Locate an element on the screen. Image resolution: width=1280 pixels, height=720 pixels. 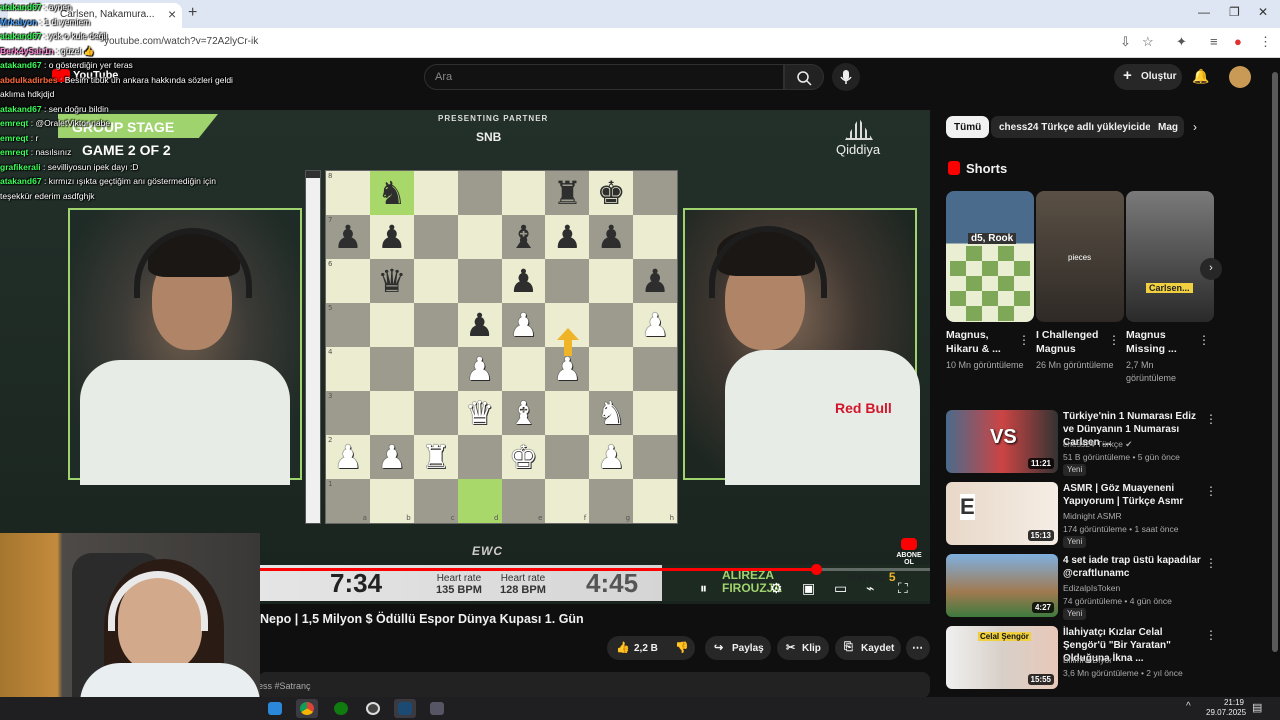
board-square: g is located at coordinates (611, 501).